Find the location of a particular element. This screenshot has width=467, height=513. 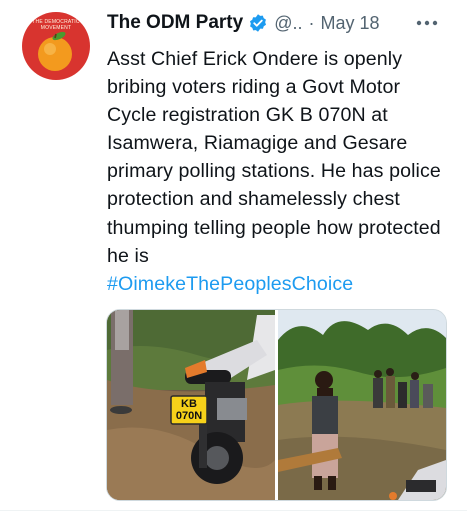

more-options-button is located at coordinates (427, 23).